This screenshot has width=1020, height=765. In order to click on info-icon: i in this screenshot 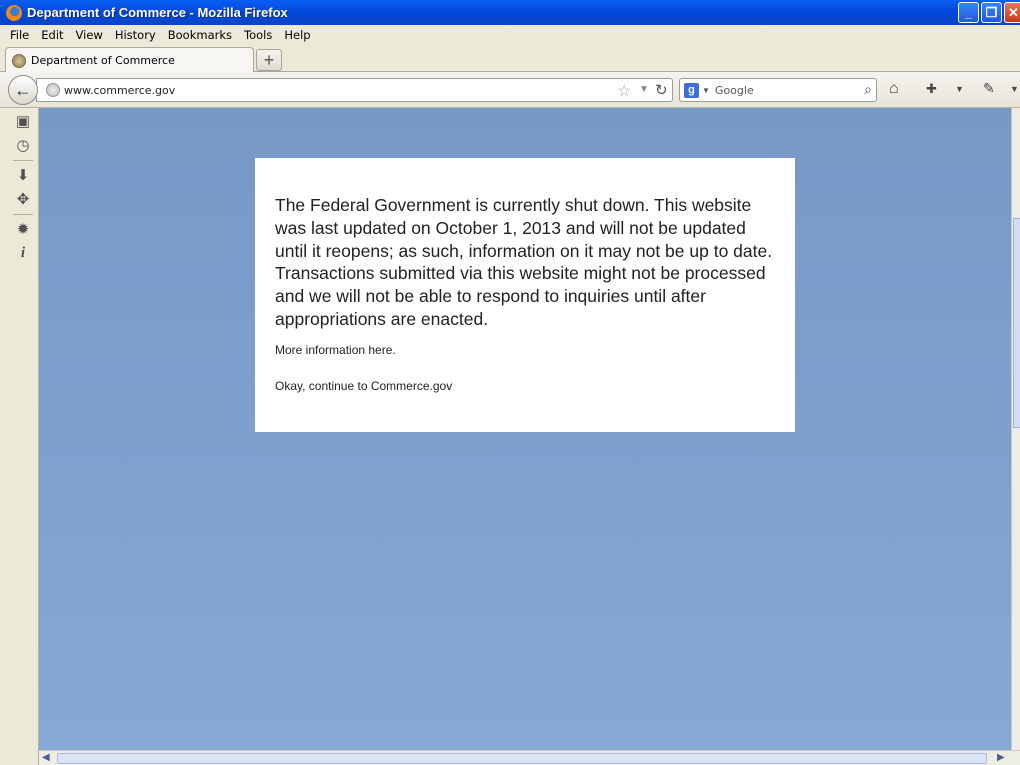, I will do `click(23, 253)`.